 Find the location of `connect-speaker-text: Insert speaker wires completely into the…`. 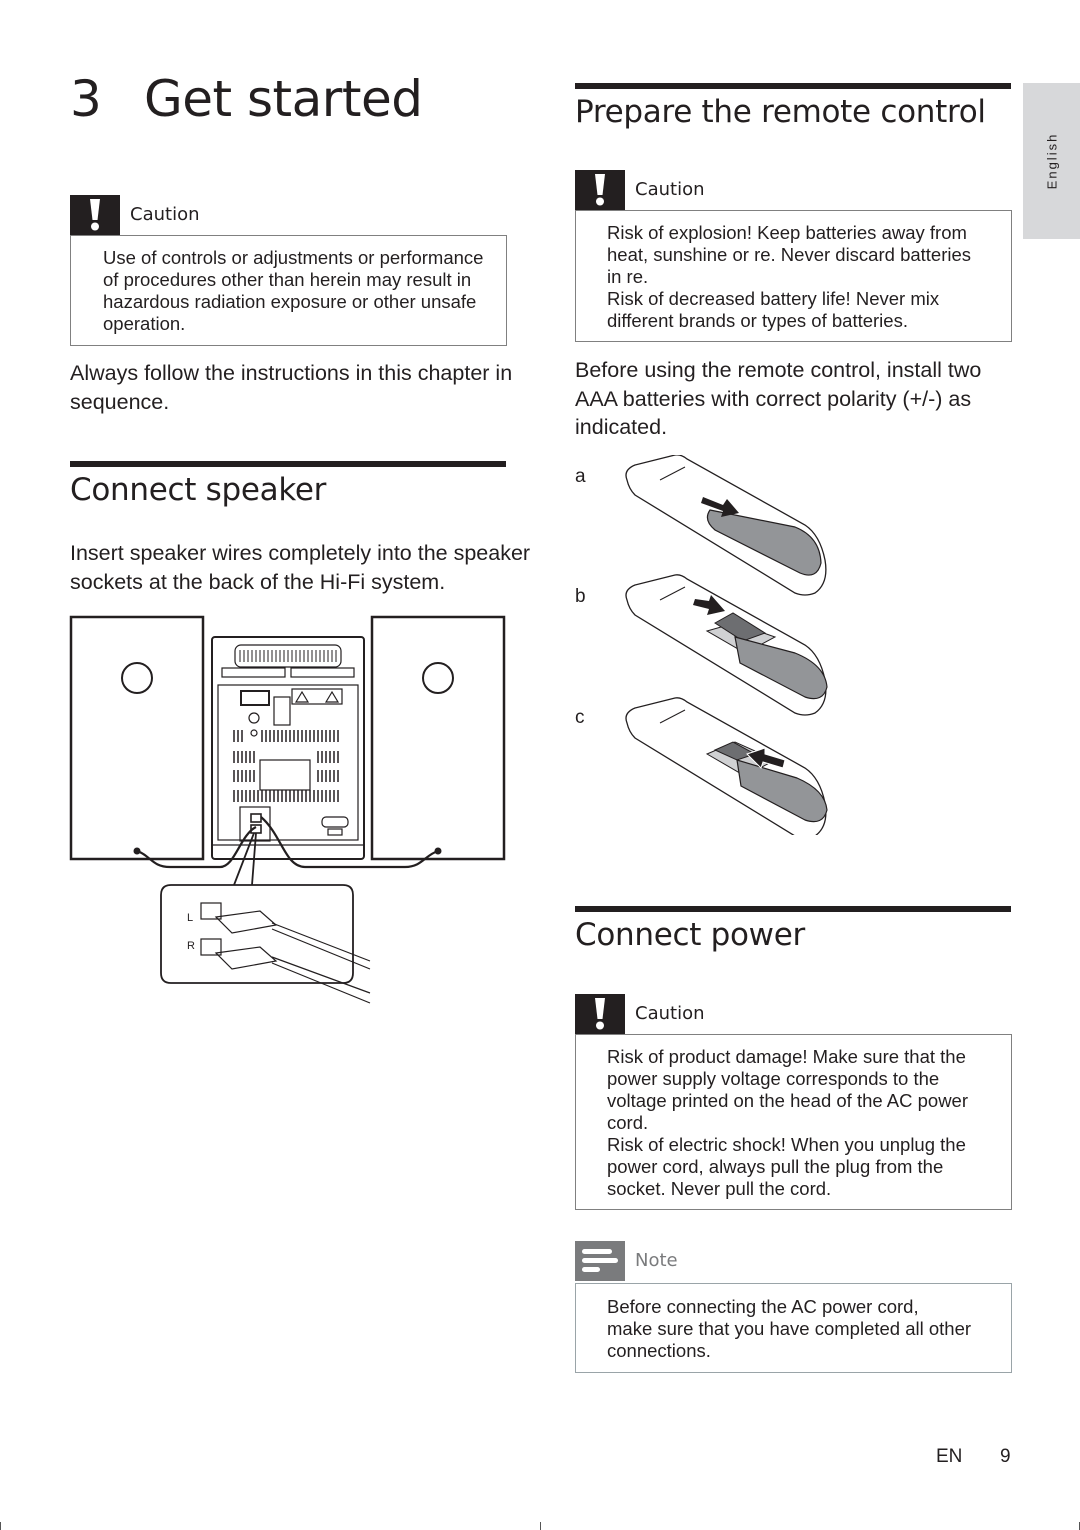

connect-speaker-text: Insert speaker wires completely into the… is located at coordinates (300, 567).